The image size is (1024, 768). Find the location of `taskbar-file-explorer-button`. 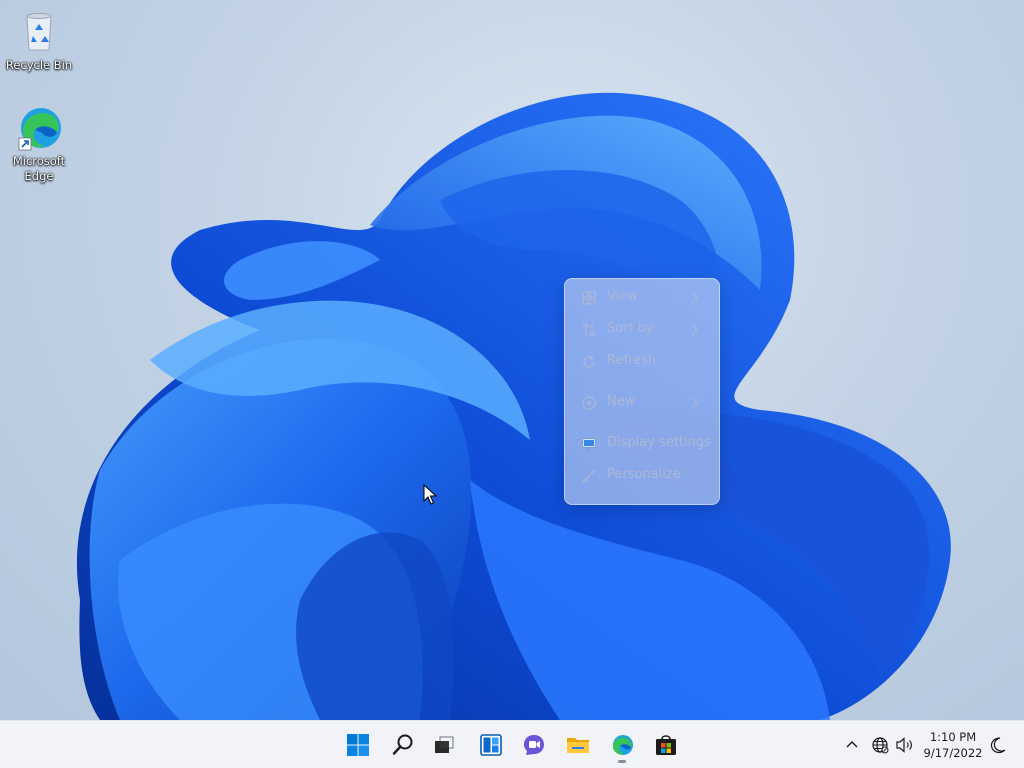

taskbar-file-explorer-button is located at coordinates (578, 745).